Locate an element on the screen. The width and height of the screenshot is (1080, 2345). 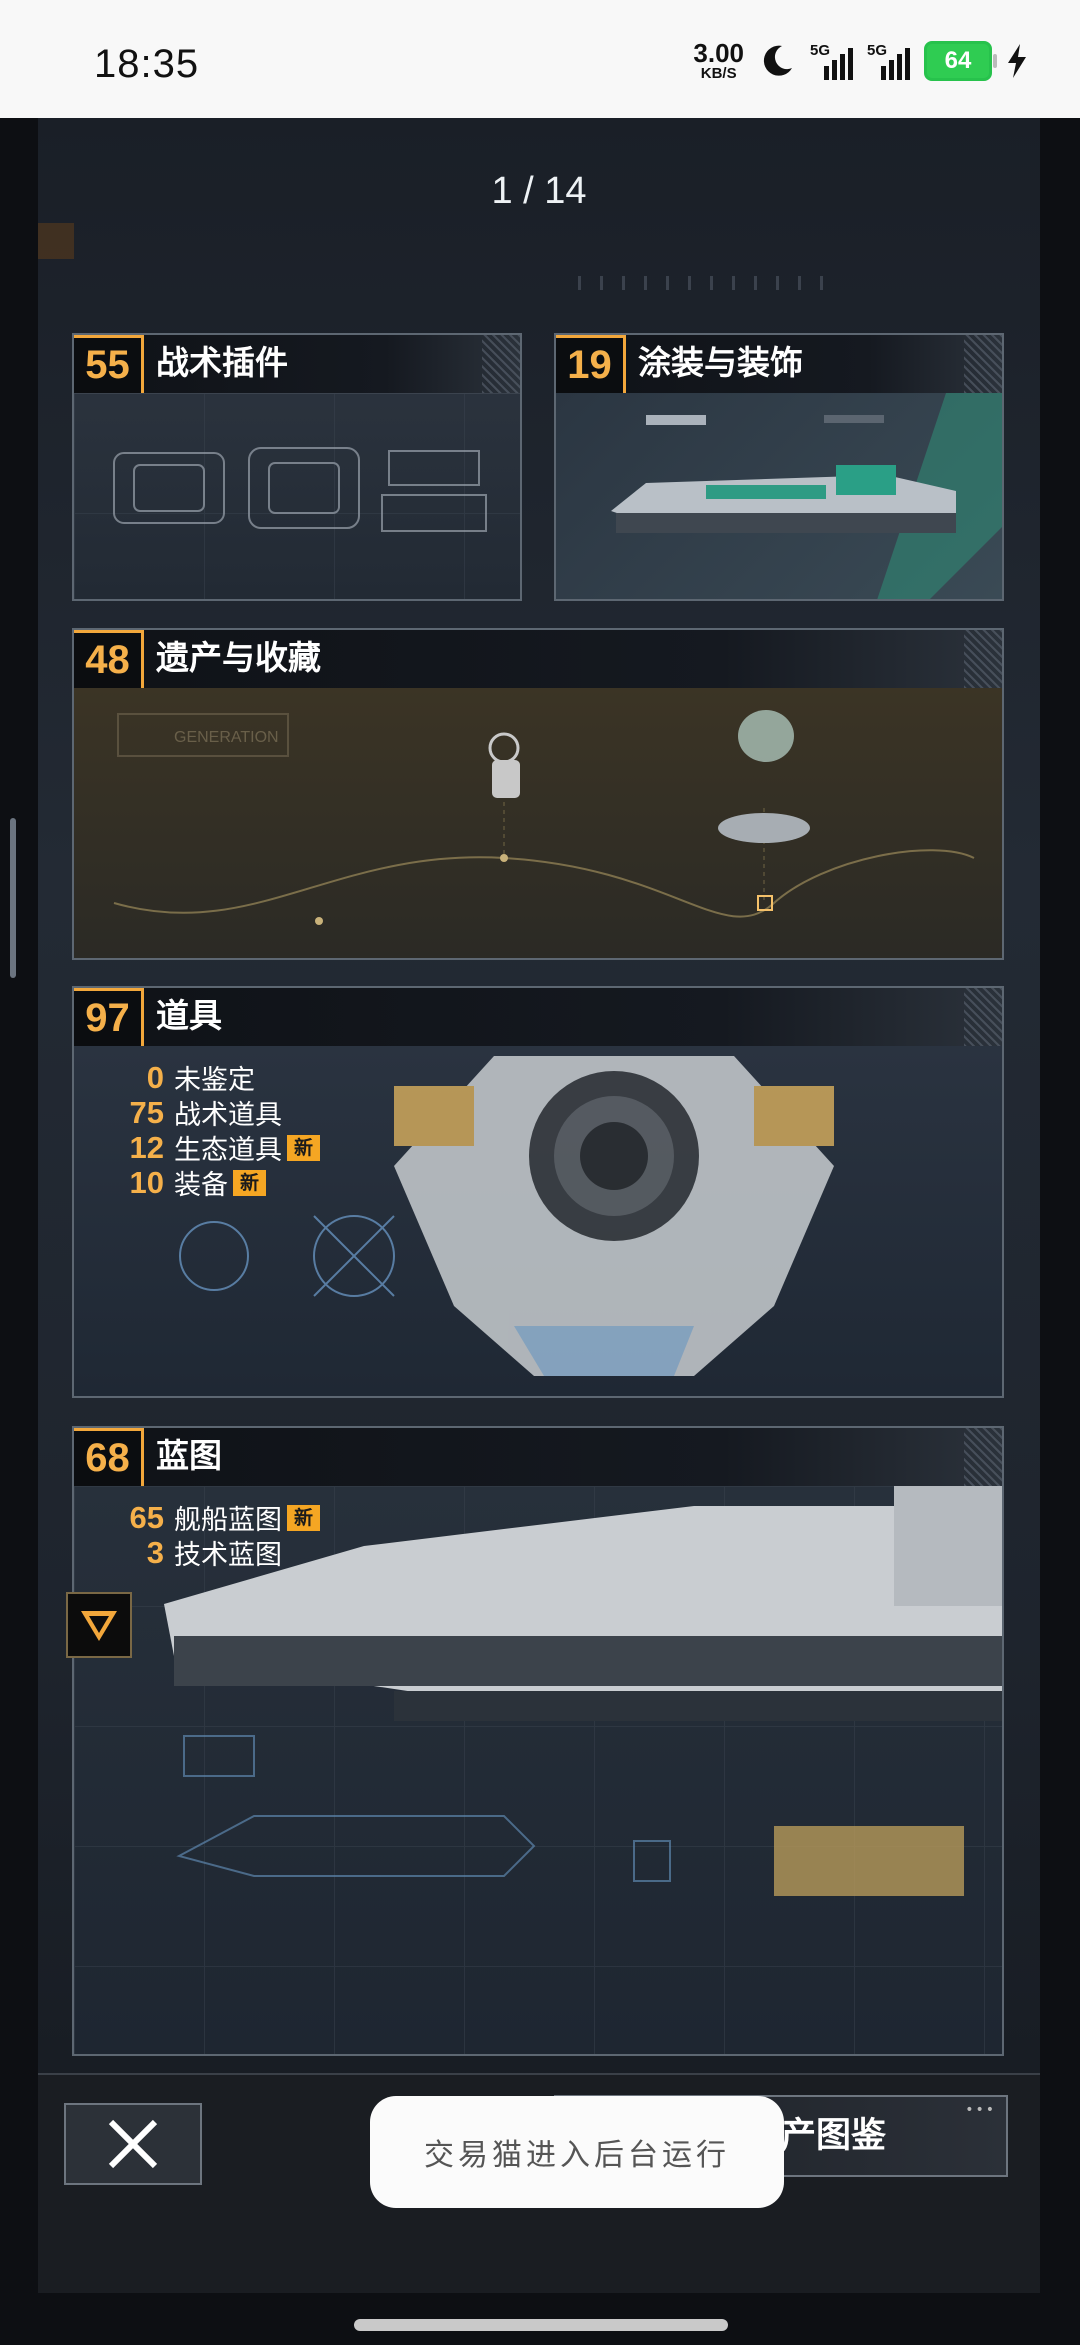
battery-indicator: 64 is located at coordinates (960, 60).